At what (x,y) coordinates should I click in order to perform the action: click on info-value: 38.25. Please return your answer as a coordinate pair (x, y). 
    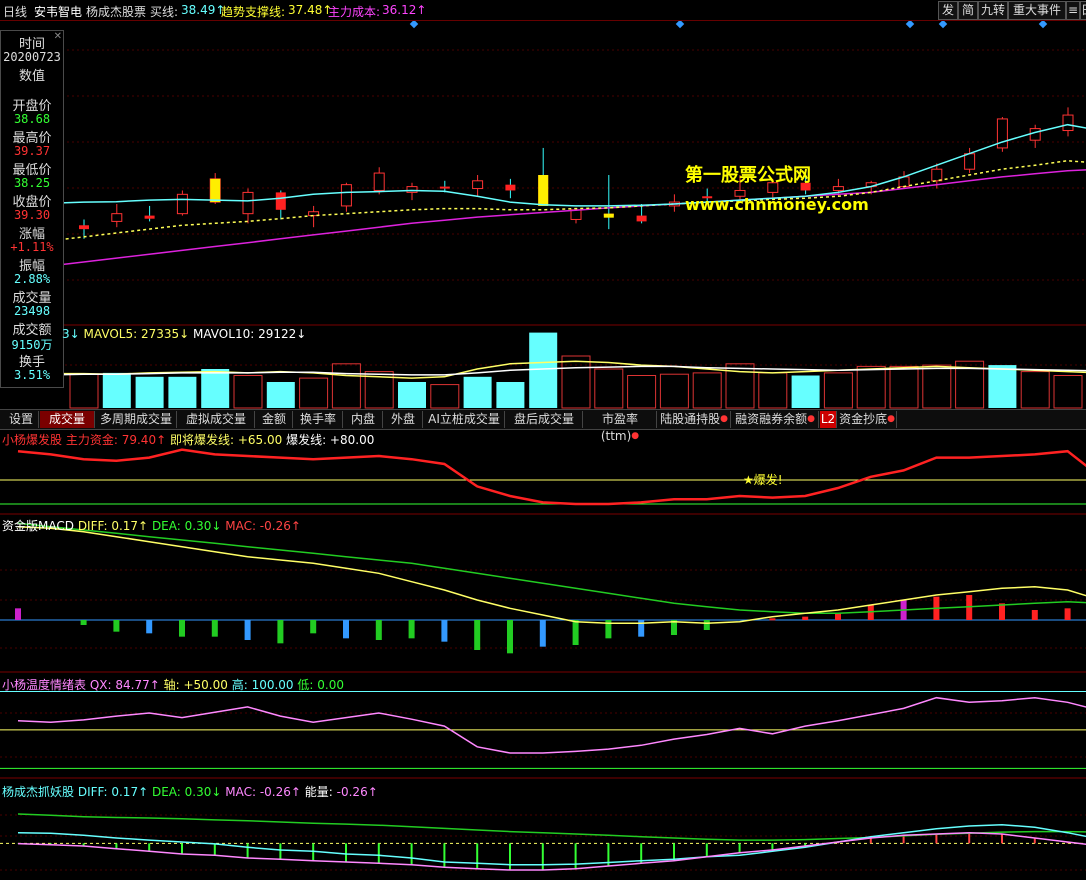
    Looking at the image, I should click on (32, 183).